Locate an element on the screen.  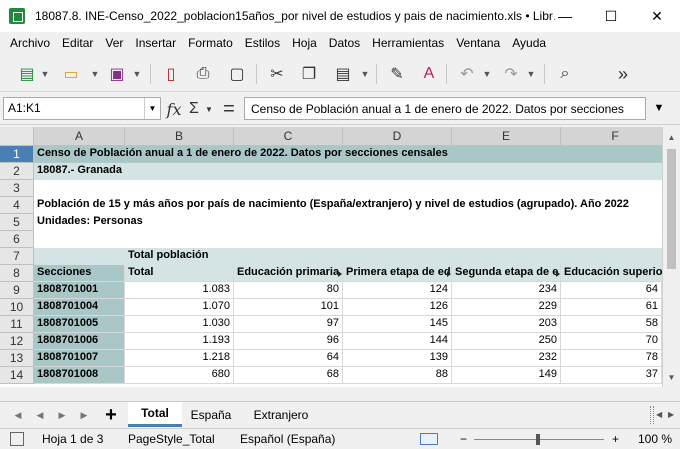
previous-sheet-icon: ◀ is located at coordinates (40, 415).